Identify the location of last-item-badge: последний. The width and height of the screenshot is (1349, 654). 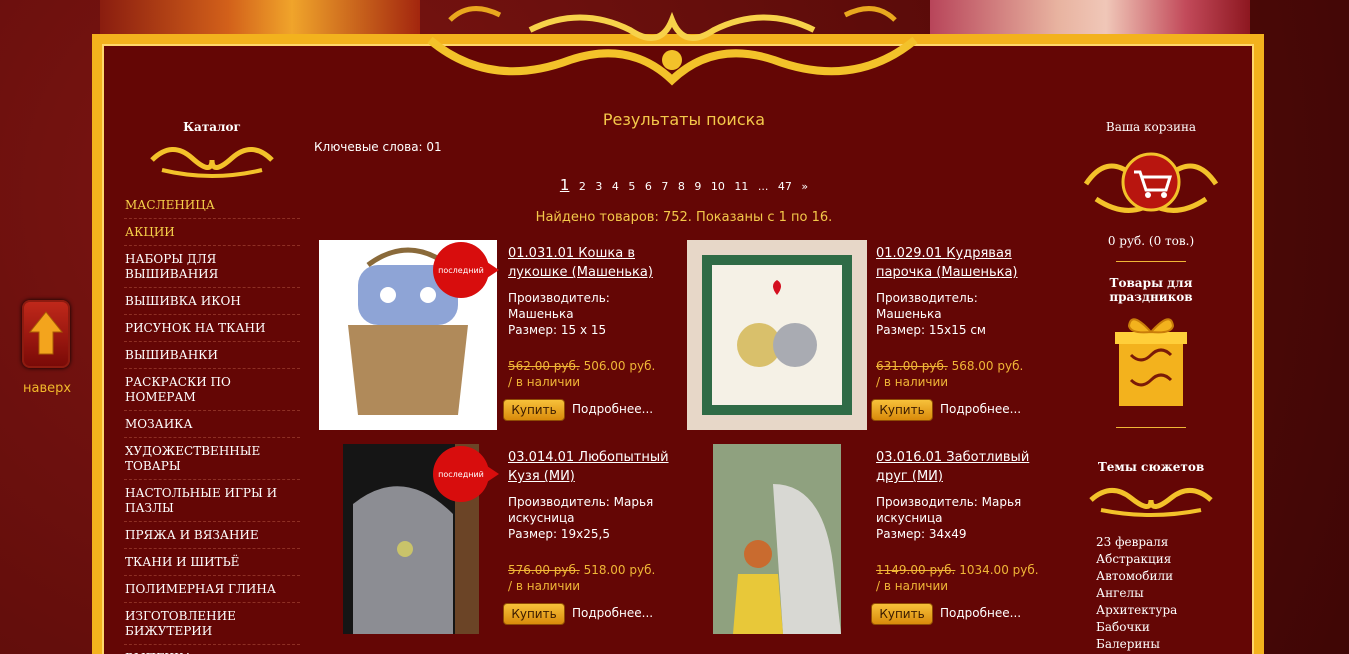
(466, 270).